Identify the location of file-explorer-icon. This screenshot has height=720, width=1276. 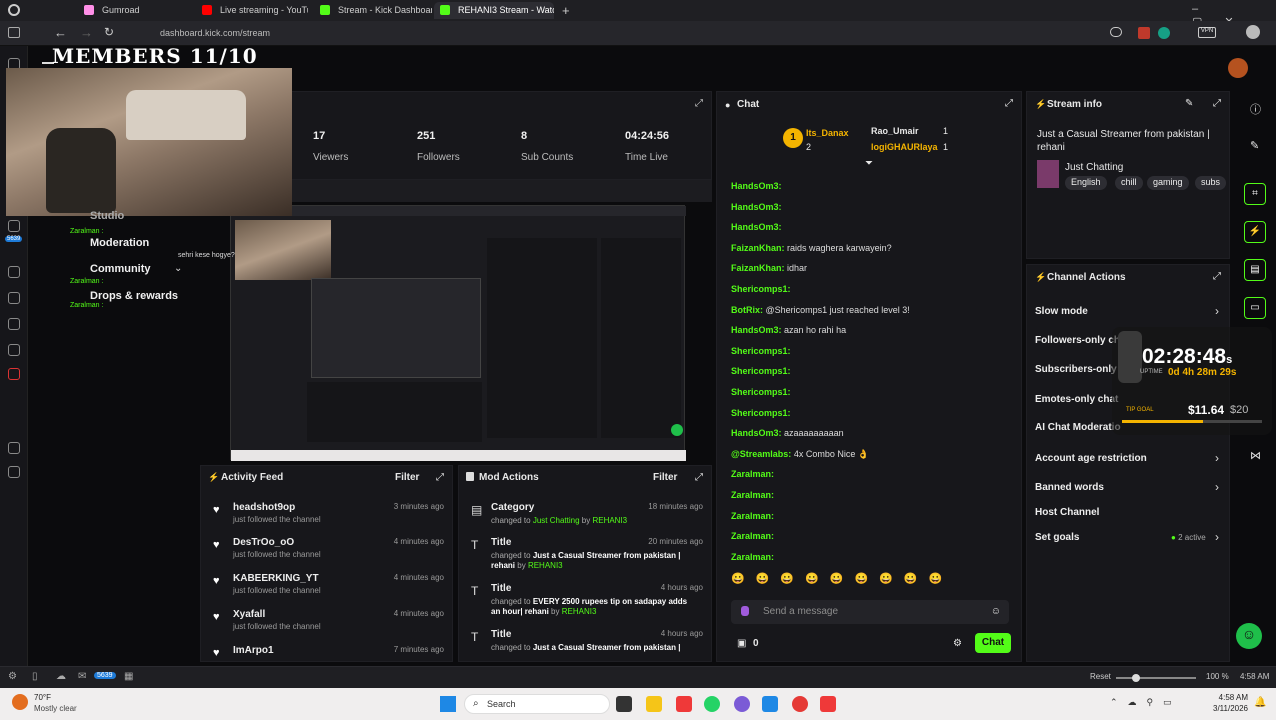
(654, 704).